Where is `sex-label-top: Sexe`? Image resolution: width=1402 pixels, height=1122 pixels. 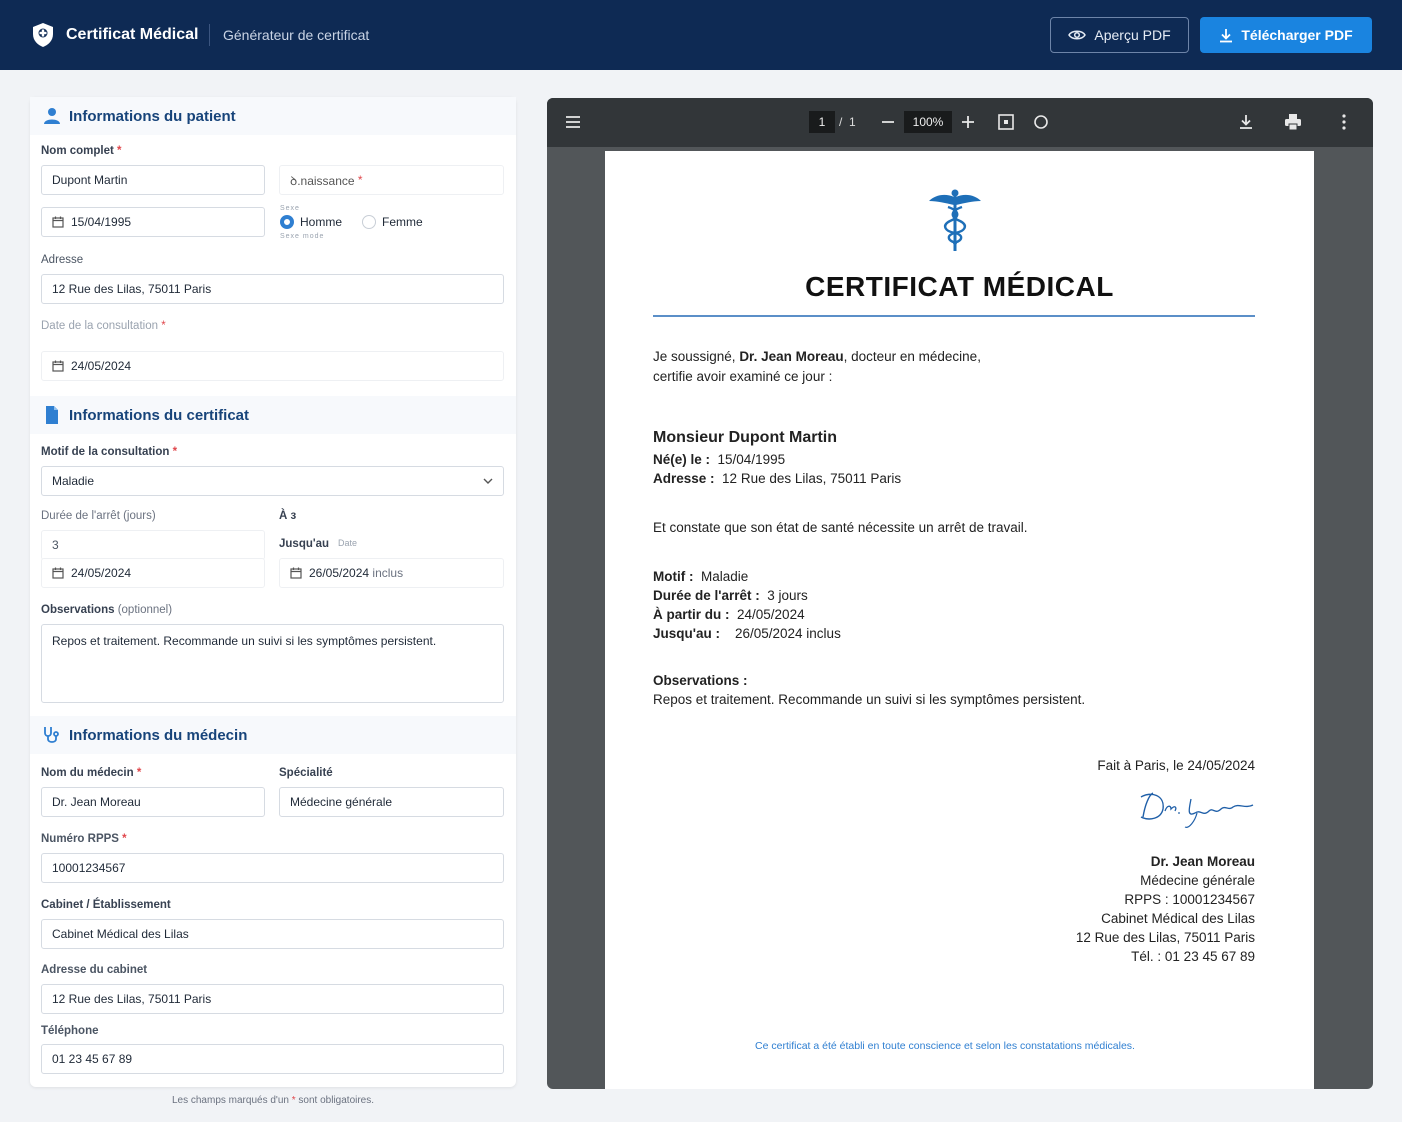 sex-label-top: Sexe is located at coordinates (290, 208).